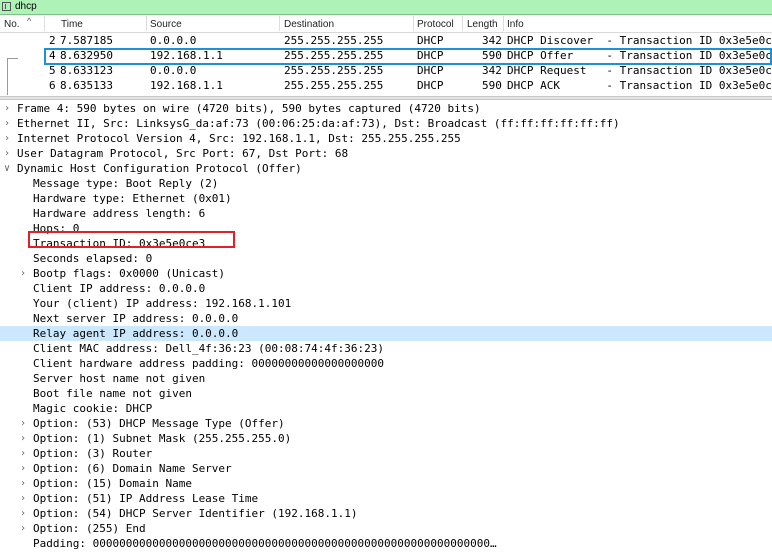 The width and height of the screenshot is (772, 560). I want to click on detail-row: Seconds elapsed: 0, so click(386, 258).